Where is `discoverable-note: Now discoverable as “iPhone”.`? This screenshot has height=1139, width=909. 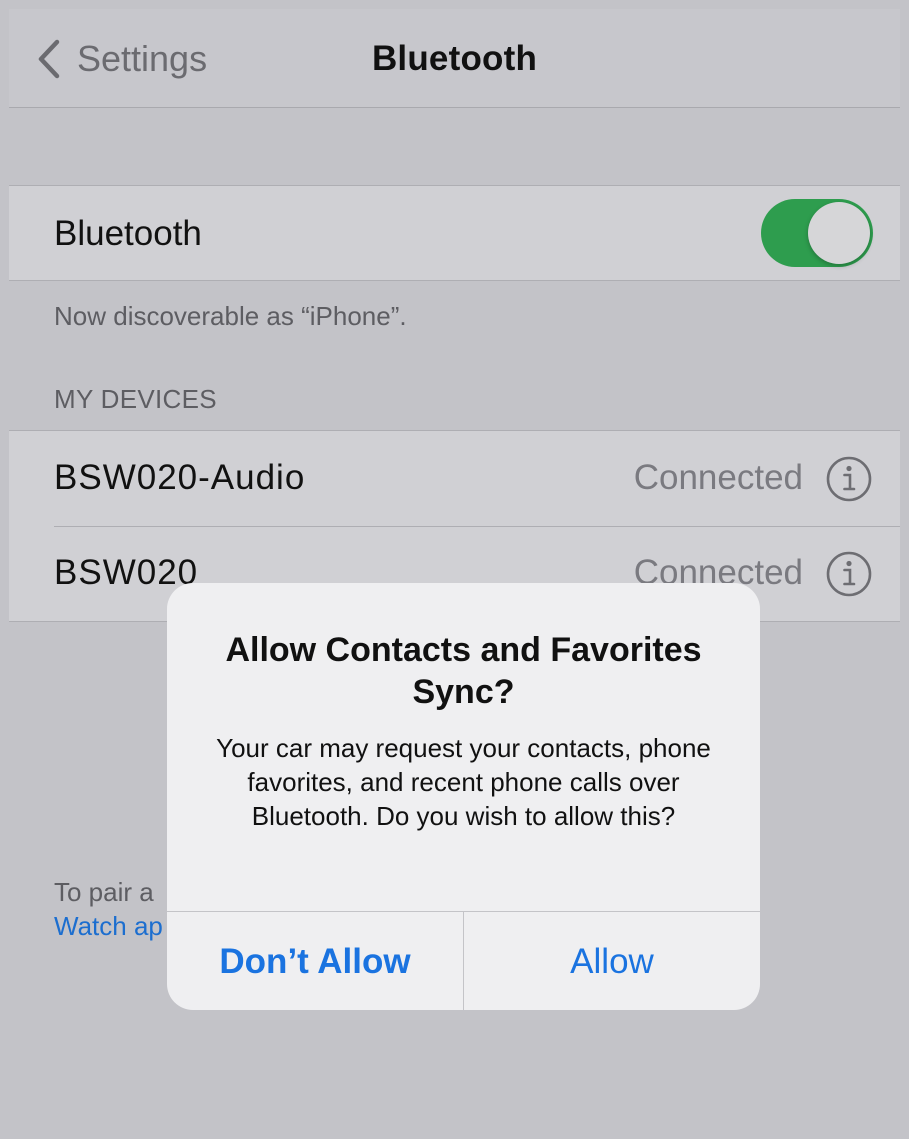 discoverable-note: Now discoverable as “iPhone”. is located at coordinates (230, 316).